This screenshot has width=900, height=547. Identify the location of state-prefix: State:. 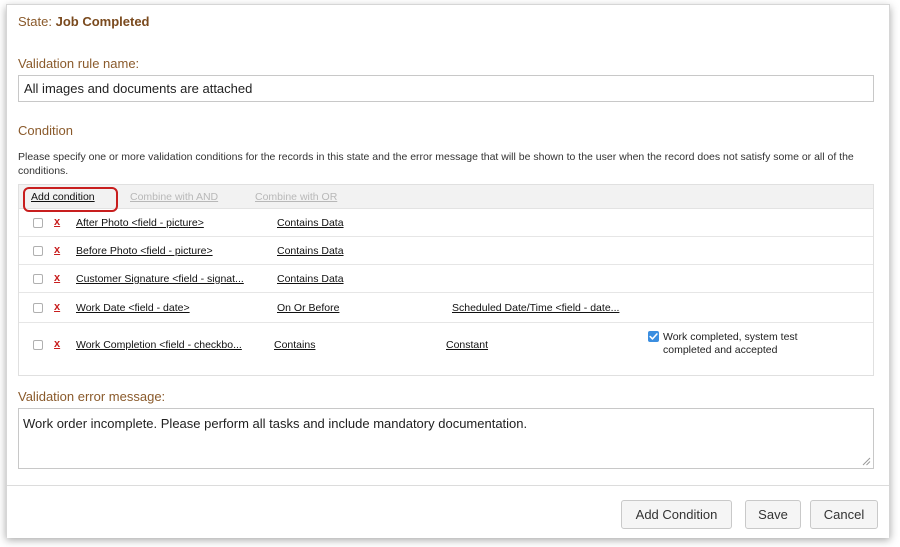
(35, 21).